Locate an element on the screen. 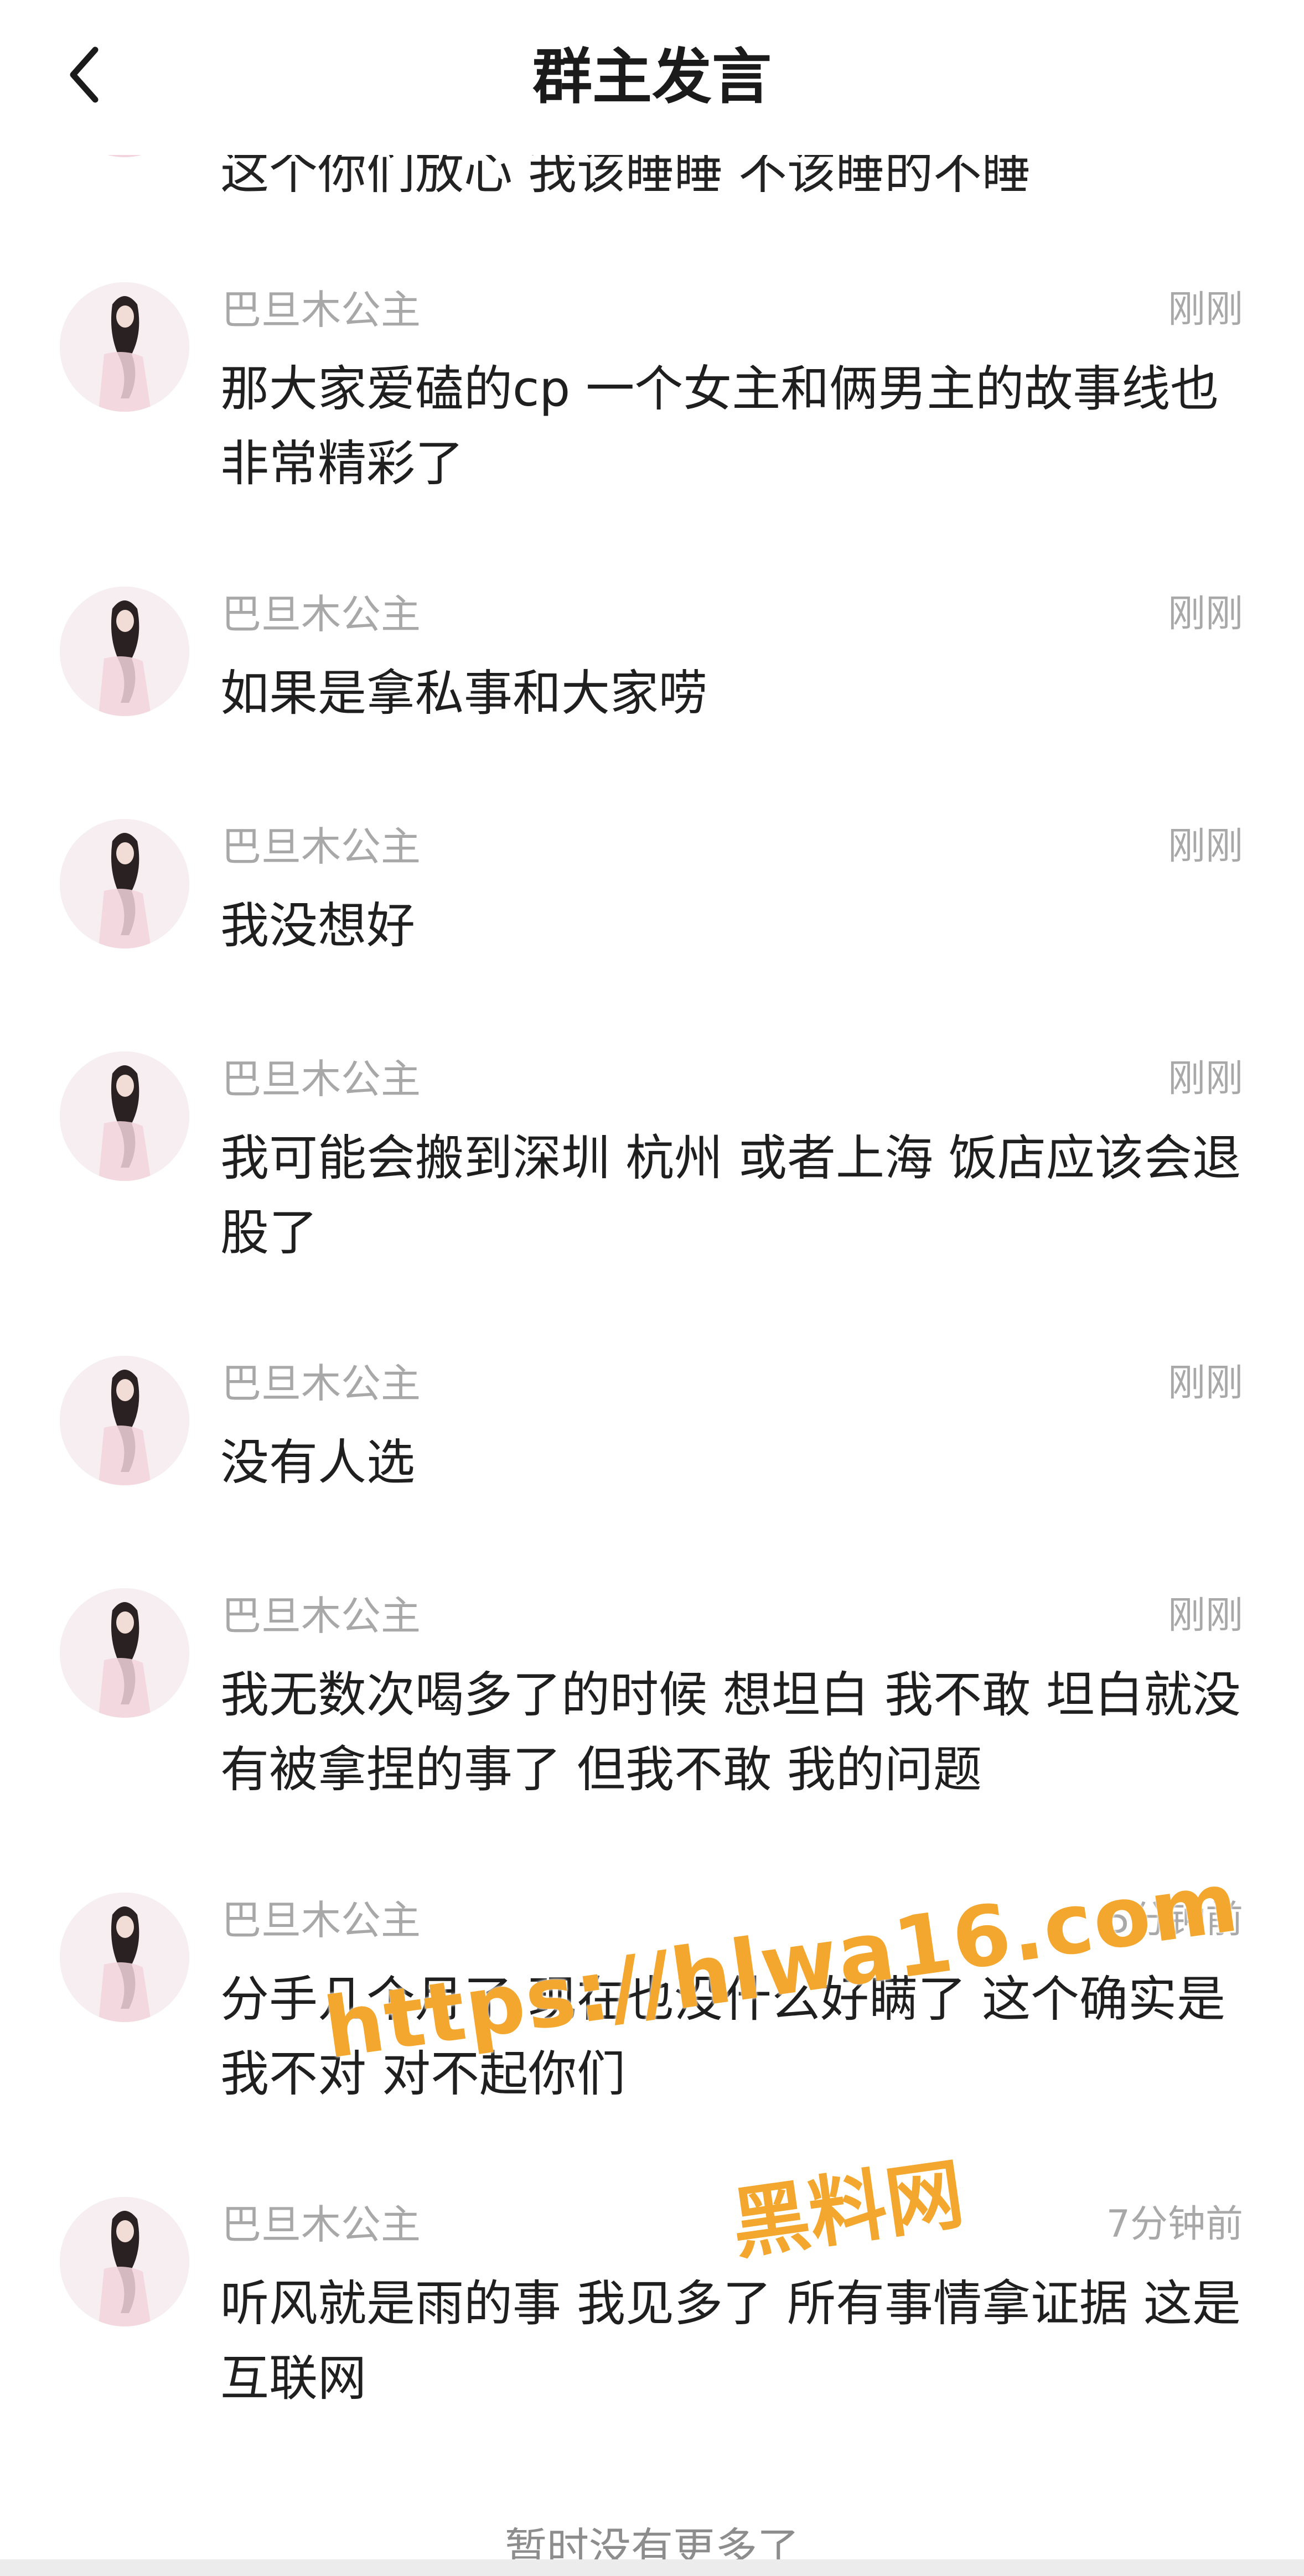 The height and width of the screenshot is (2576, 1304). message-text: 分手几个月了 现在也没什么好瞒了 这个确实是我不对 对不起你们 is located at coordinates (723, 2036).